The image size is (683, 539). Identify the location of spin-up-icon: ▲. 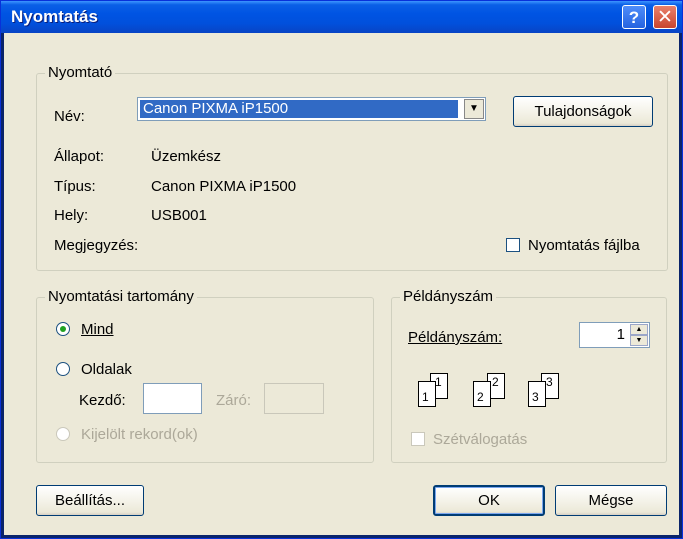
(639, 329).